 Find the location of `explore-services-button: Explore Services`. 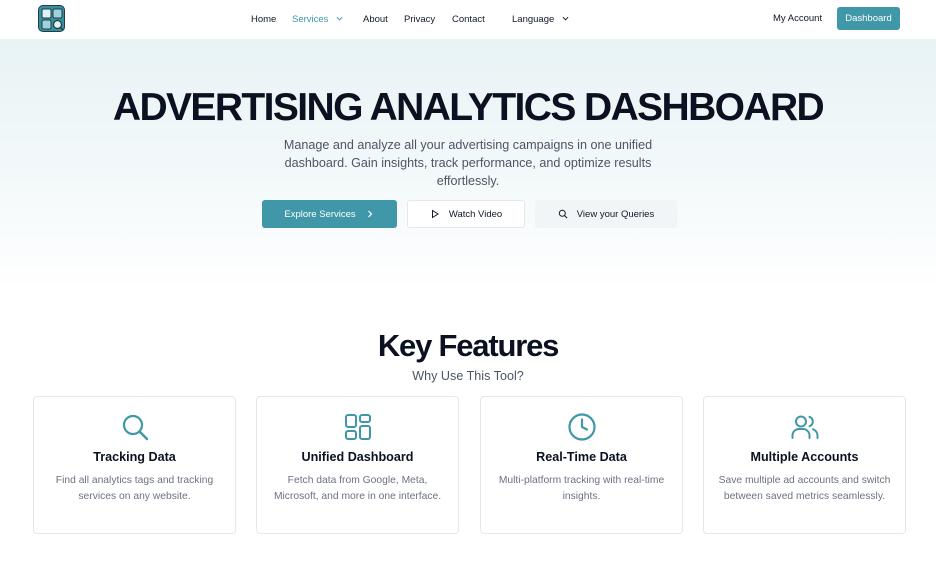

explore-services-button: Explore Services is located at coordinates (329, 214).